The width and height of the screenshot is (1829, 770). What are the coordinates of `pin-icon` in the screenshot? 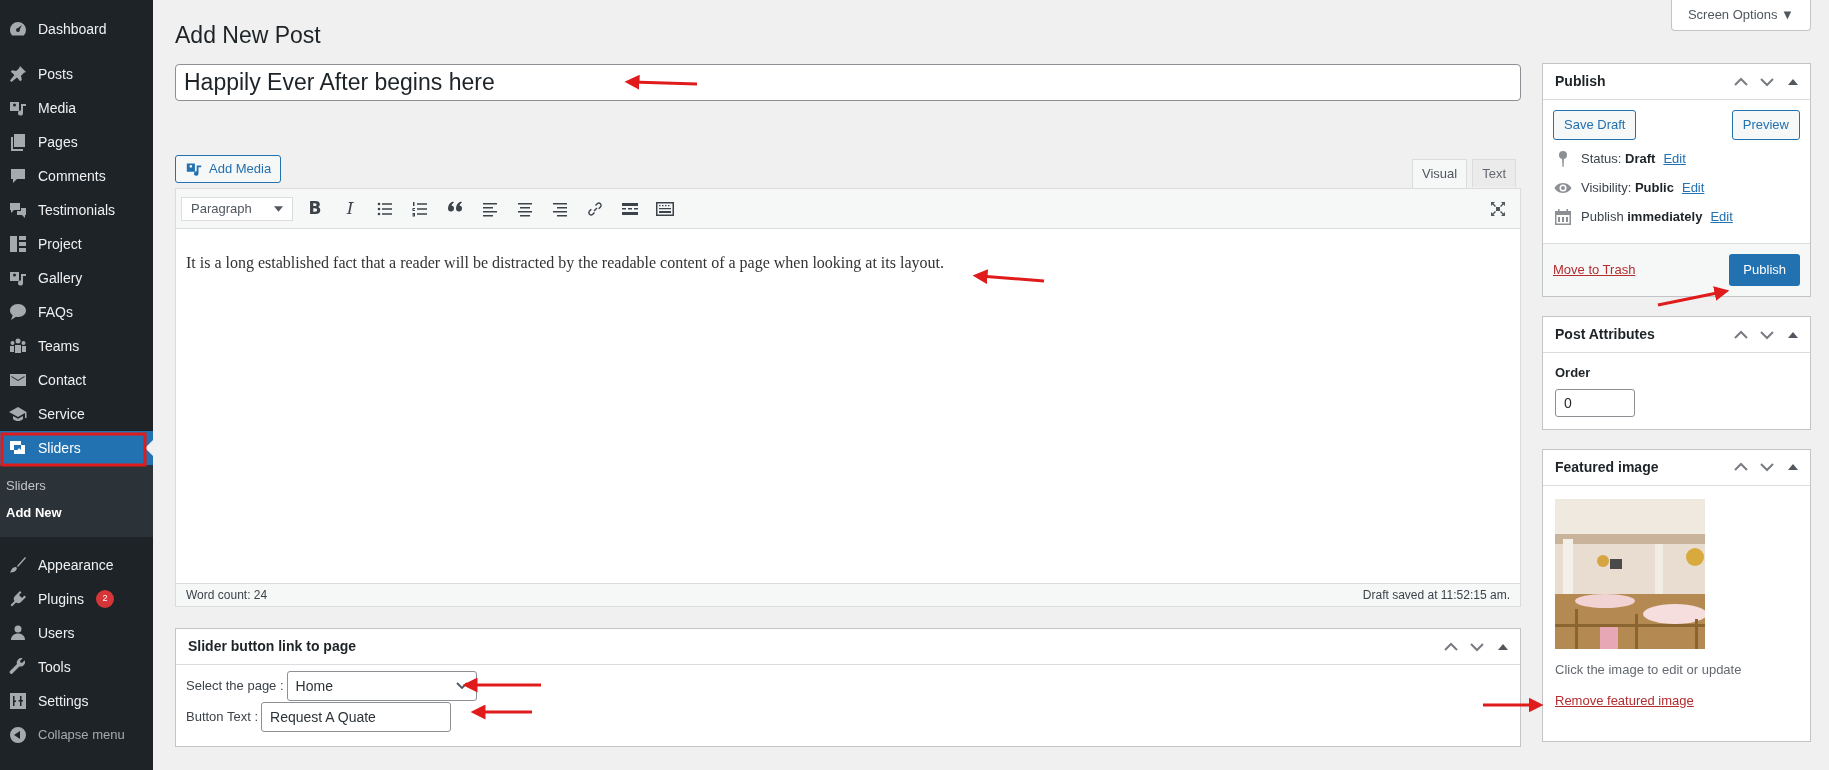 It's located at (18, 74).